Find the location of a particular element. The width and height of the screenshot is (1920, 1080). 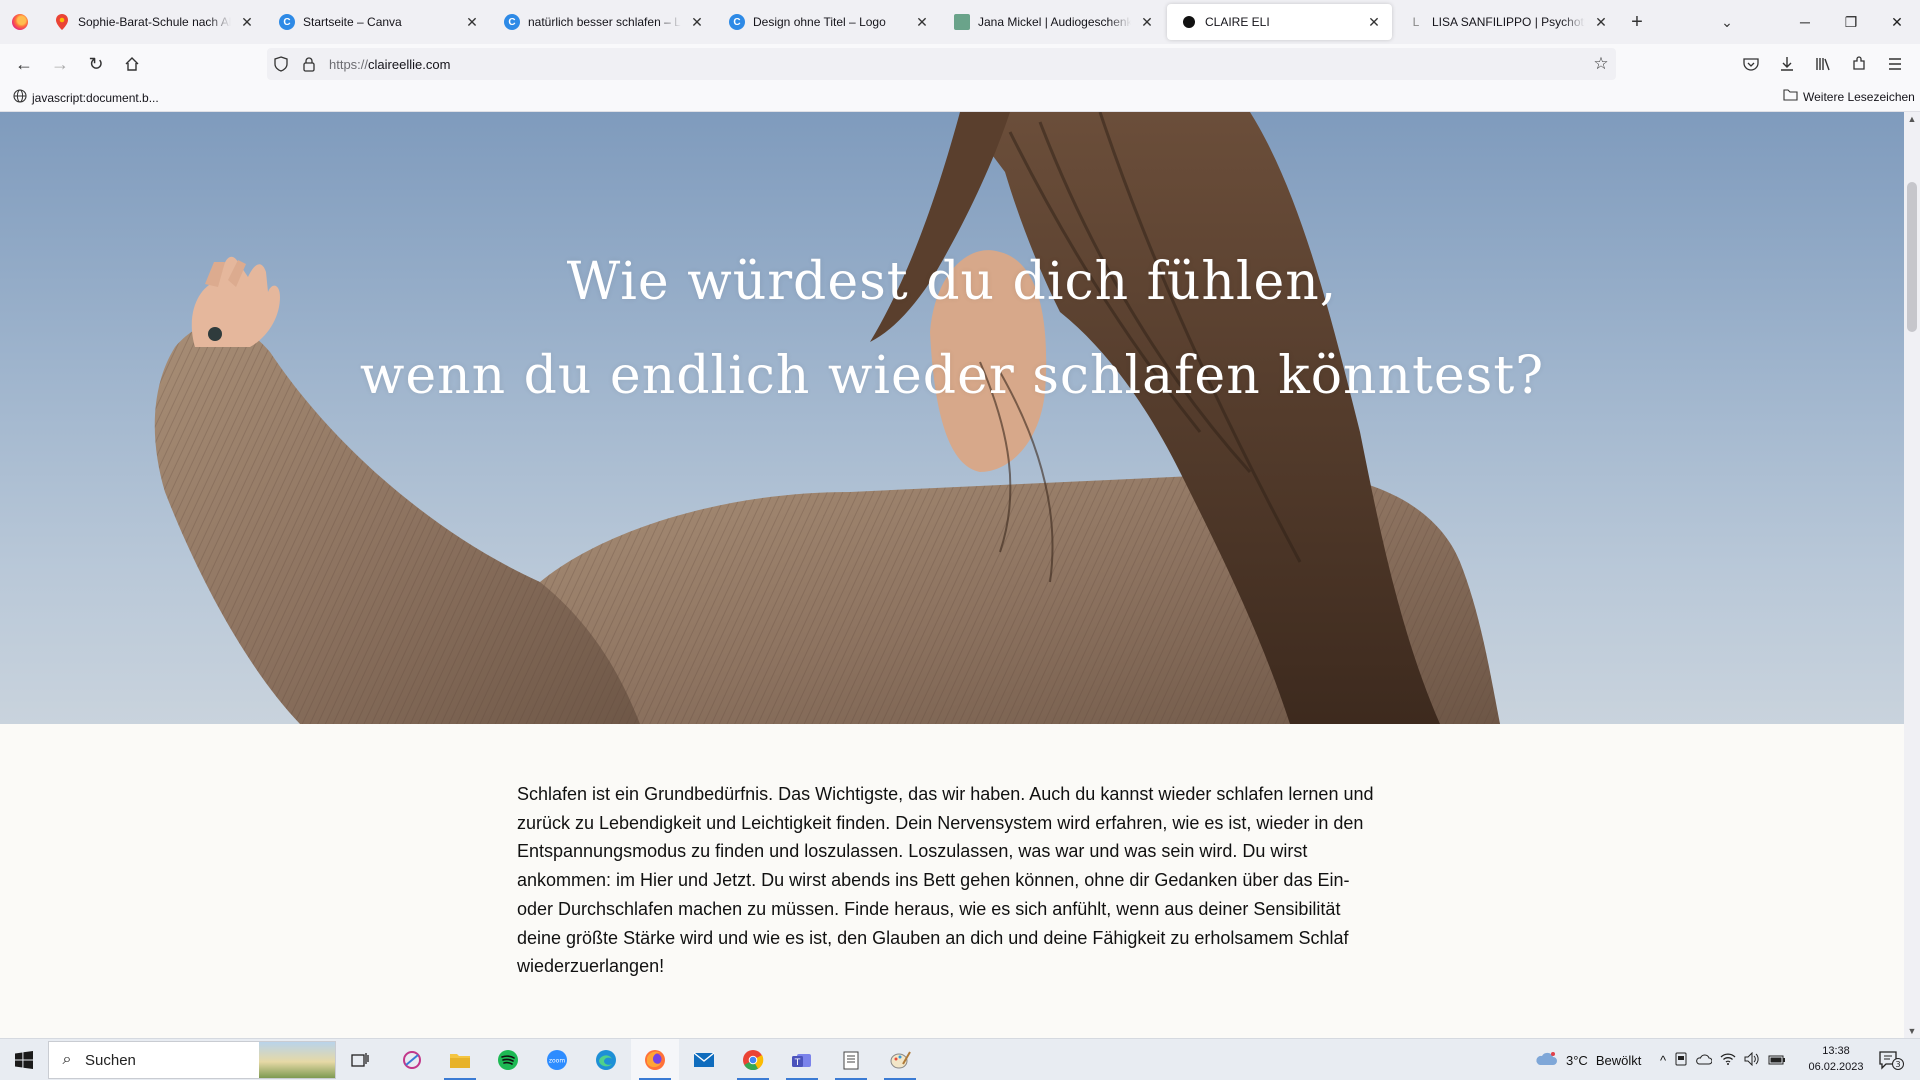

home-icon is located at coordinates (132, 64).